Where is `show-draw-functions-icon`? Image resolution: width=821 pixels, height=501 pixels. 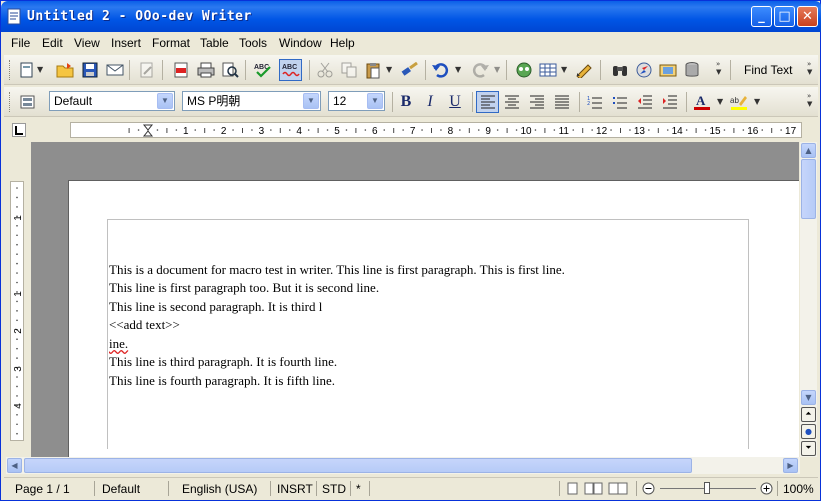 show-draw-functions-icon is located at coordinates (584, 70).